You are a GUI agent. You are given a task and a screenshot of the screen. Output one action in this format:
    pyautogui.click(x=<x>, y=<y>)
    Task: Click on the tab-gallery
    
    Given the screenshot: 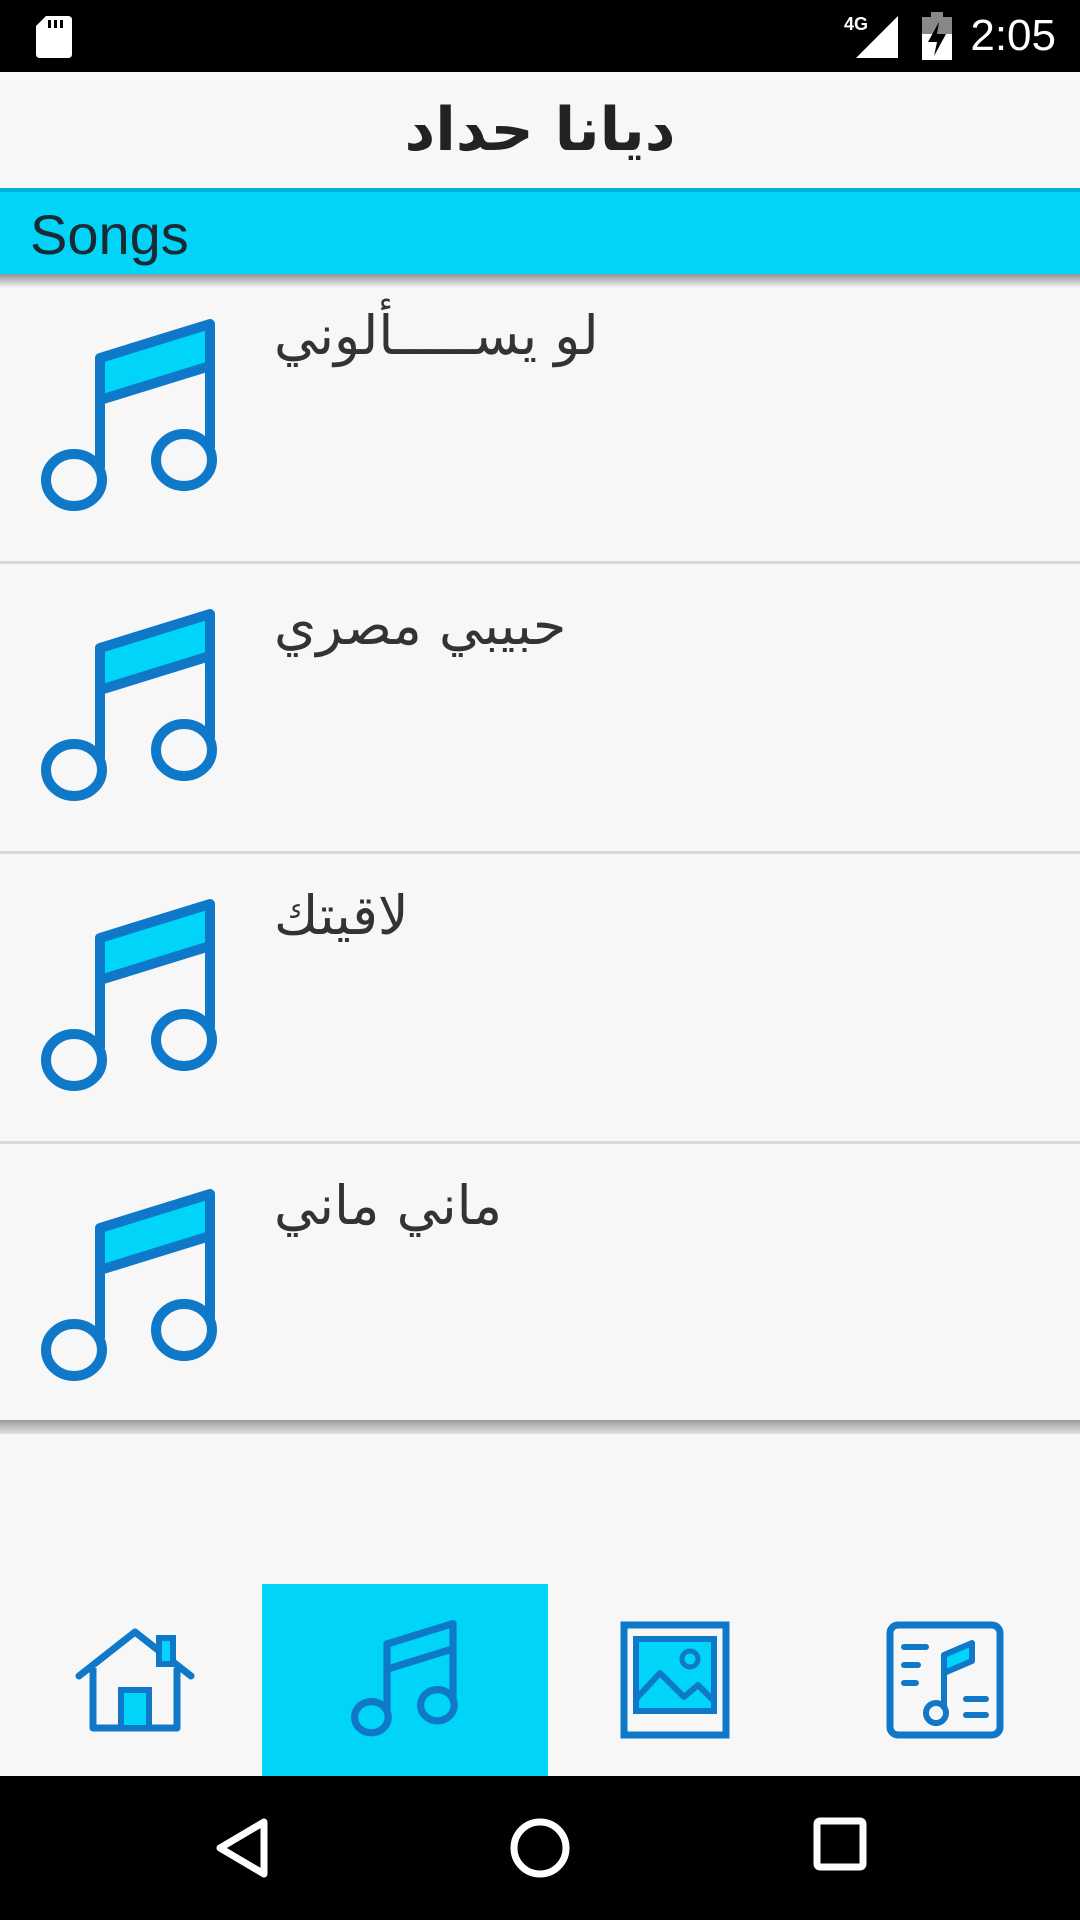 What is the action you would take?
    pyautogui.click(x=675, y=1680)
    